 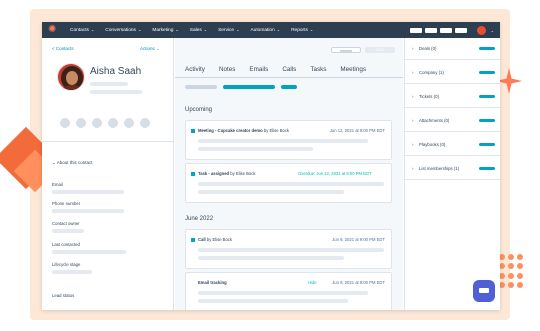 I want to click on field-lead-status-label: Lead status, so click(x=63, y=295).